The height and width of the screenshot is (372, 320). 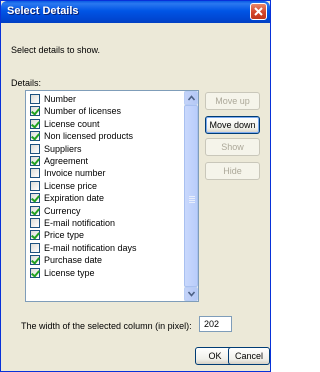 I want to click on list-item-label: Invoice number, so click(x=75, y=173).